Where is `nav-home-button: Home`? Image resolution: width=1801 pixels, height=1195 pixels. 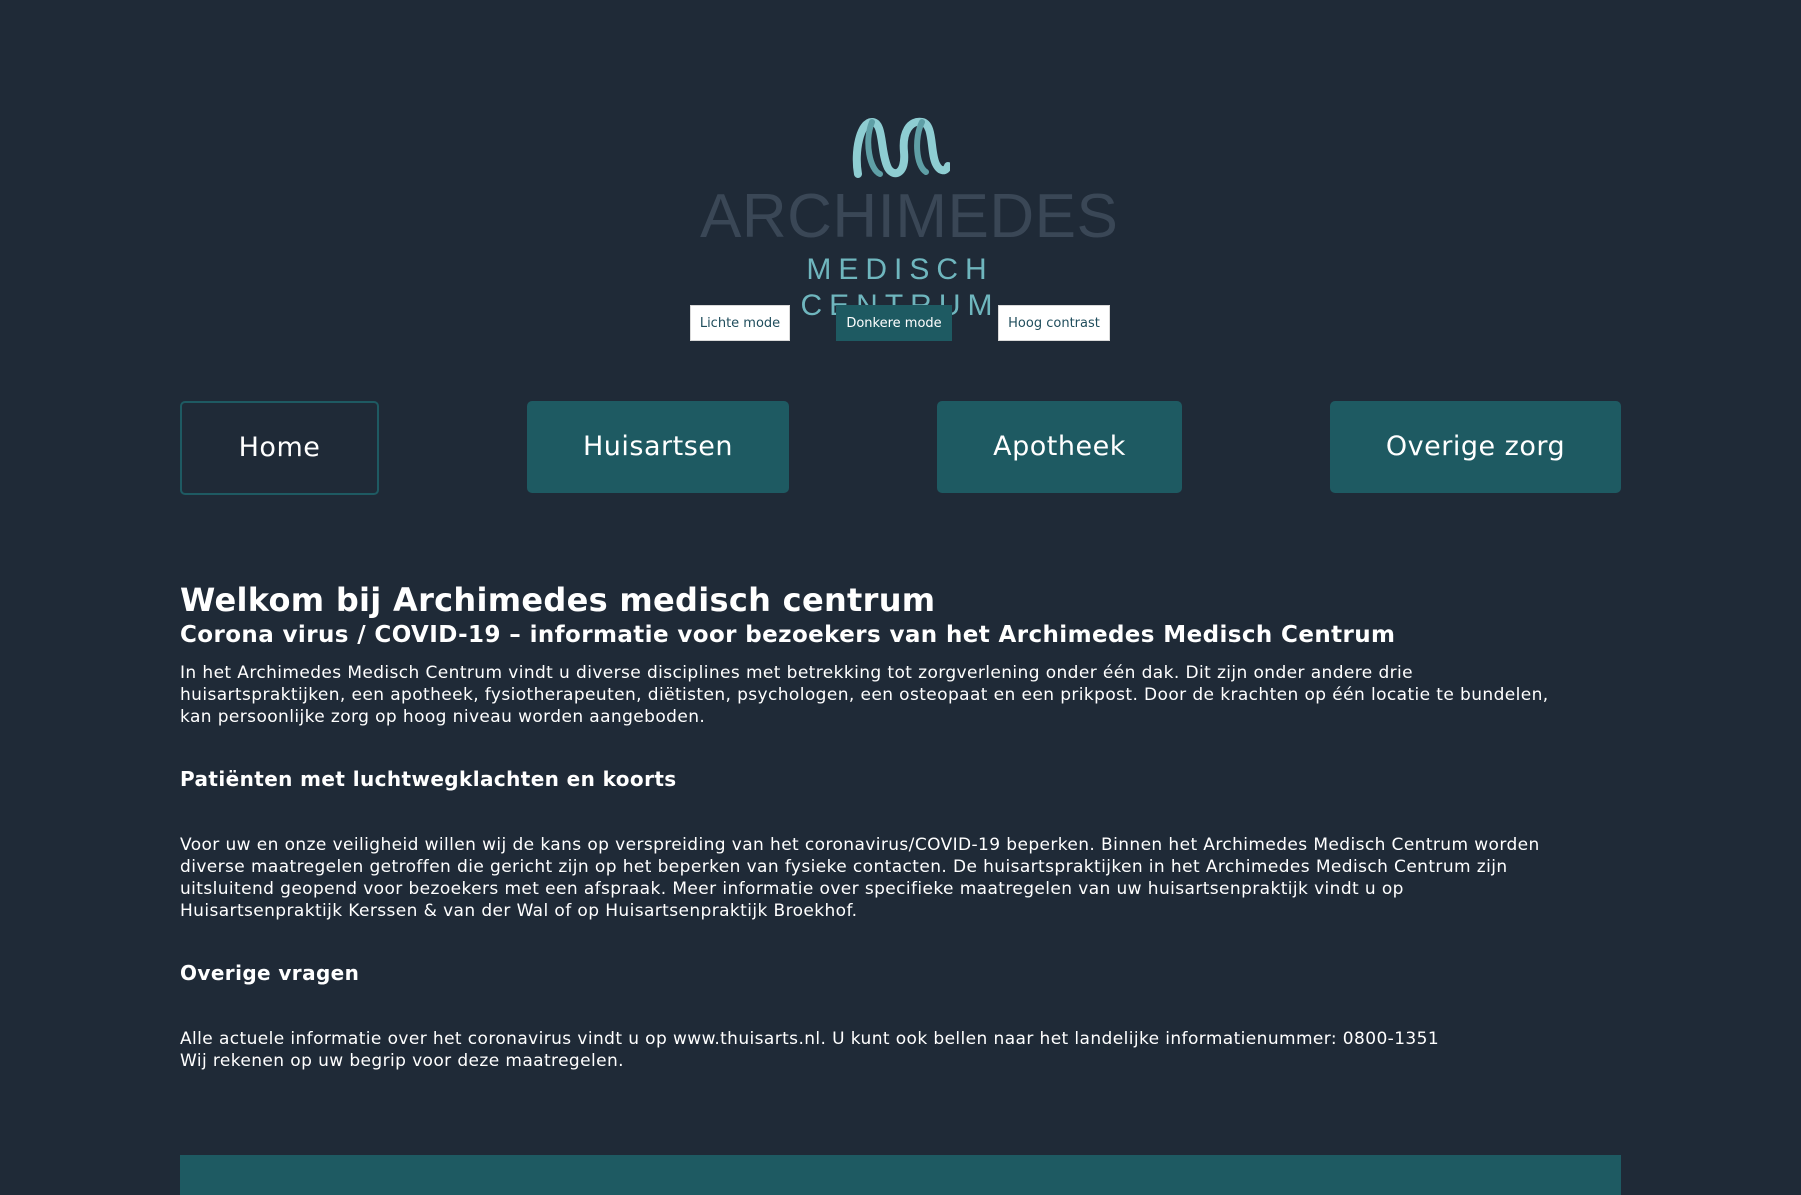 nav-home-button: Home is located at coordinates (279, 448).